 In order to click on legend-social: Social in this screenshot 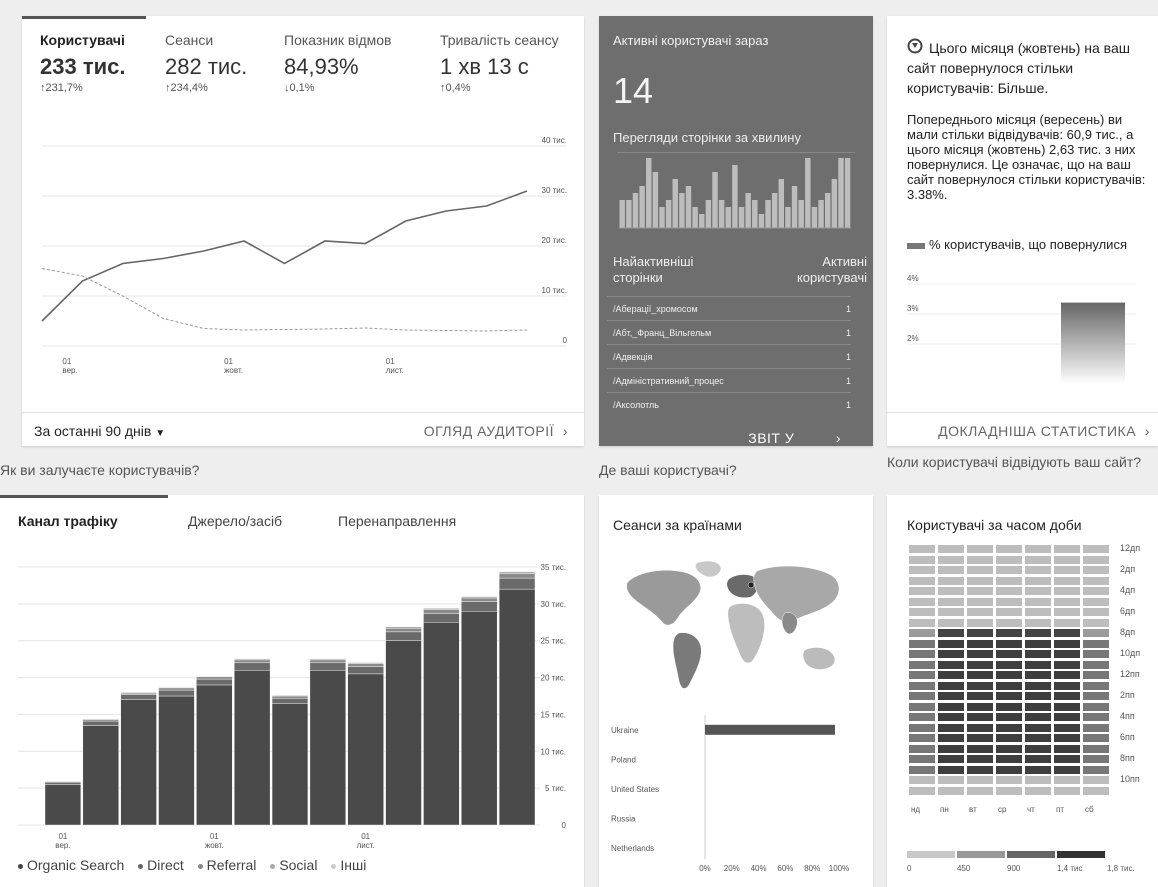, I will do `click(293, 865)`.